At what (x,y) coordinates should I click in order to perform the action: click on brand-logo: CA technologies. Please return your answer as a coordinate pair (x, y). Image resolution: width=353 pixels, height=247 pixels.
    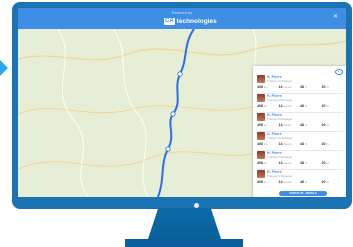
    Looking at the image, I should click on (190, 21).